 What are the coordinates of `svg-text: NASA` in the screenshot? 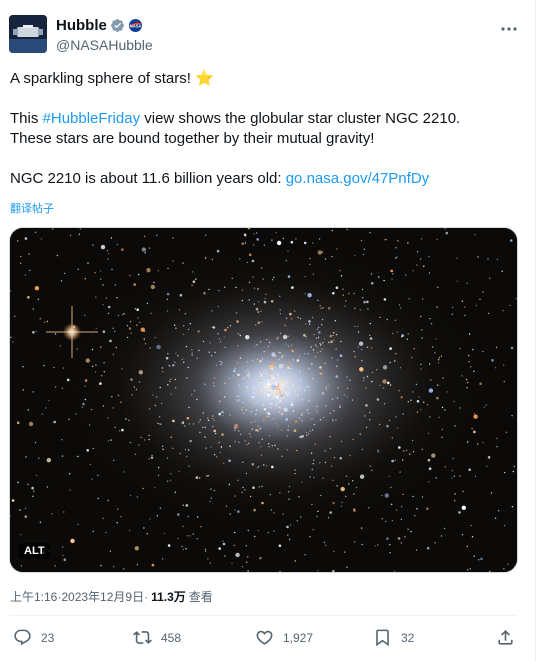 It's located at (135, 25).